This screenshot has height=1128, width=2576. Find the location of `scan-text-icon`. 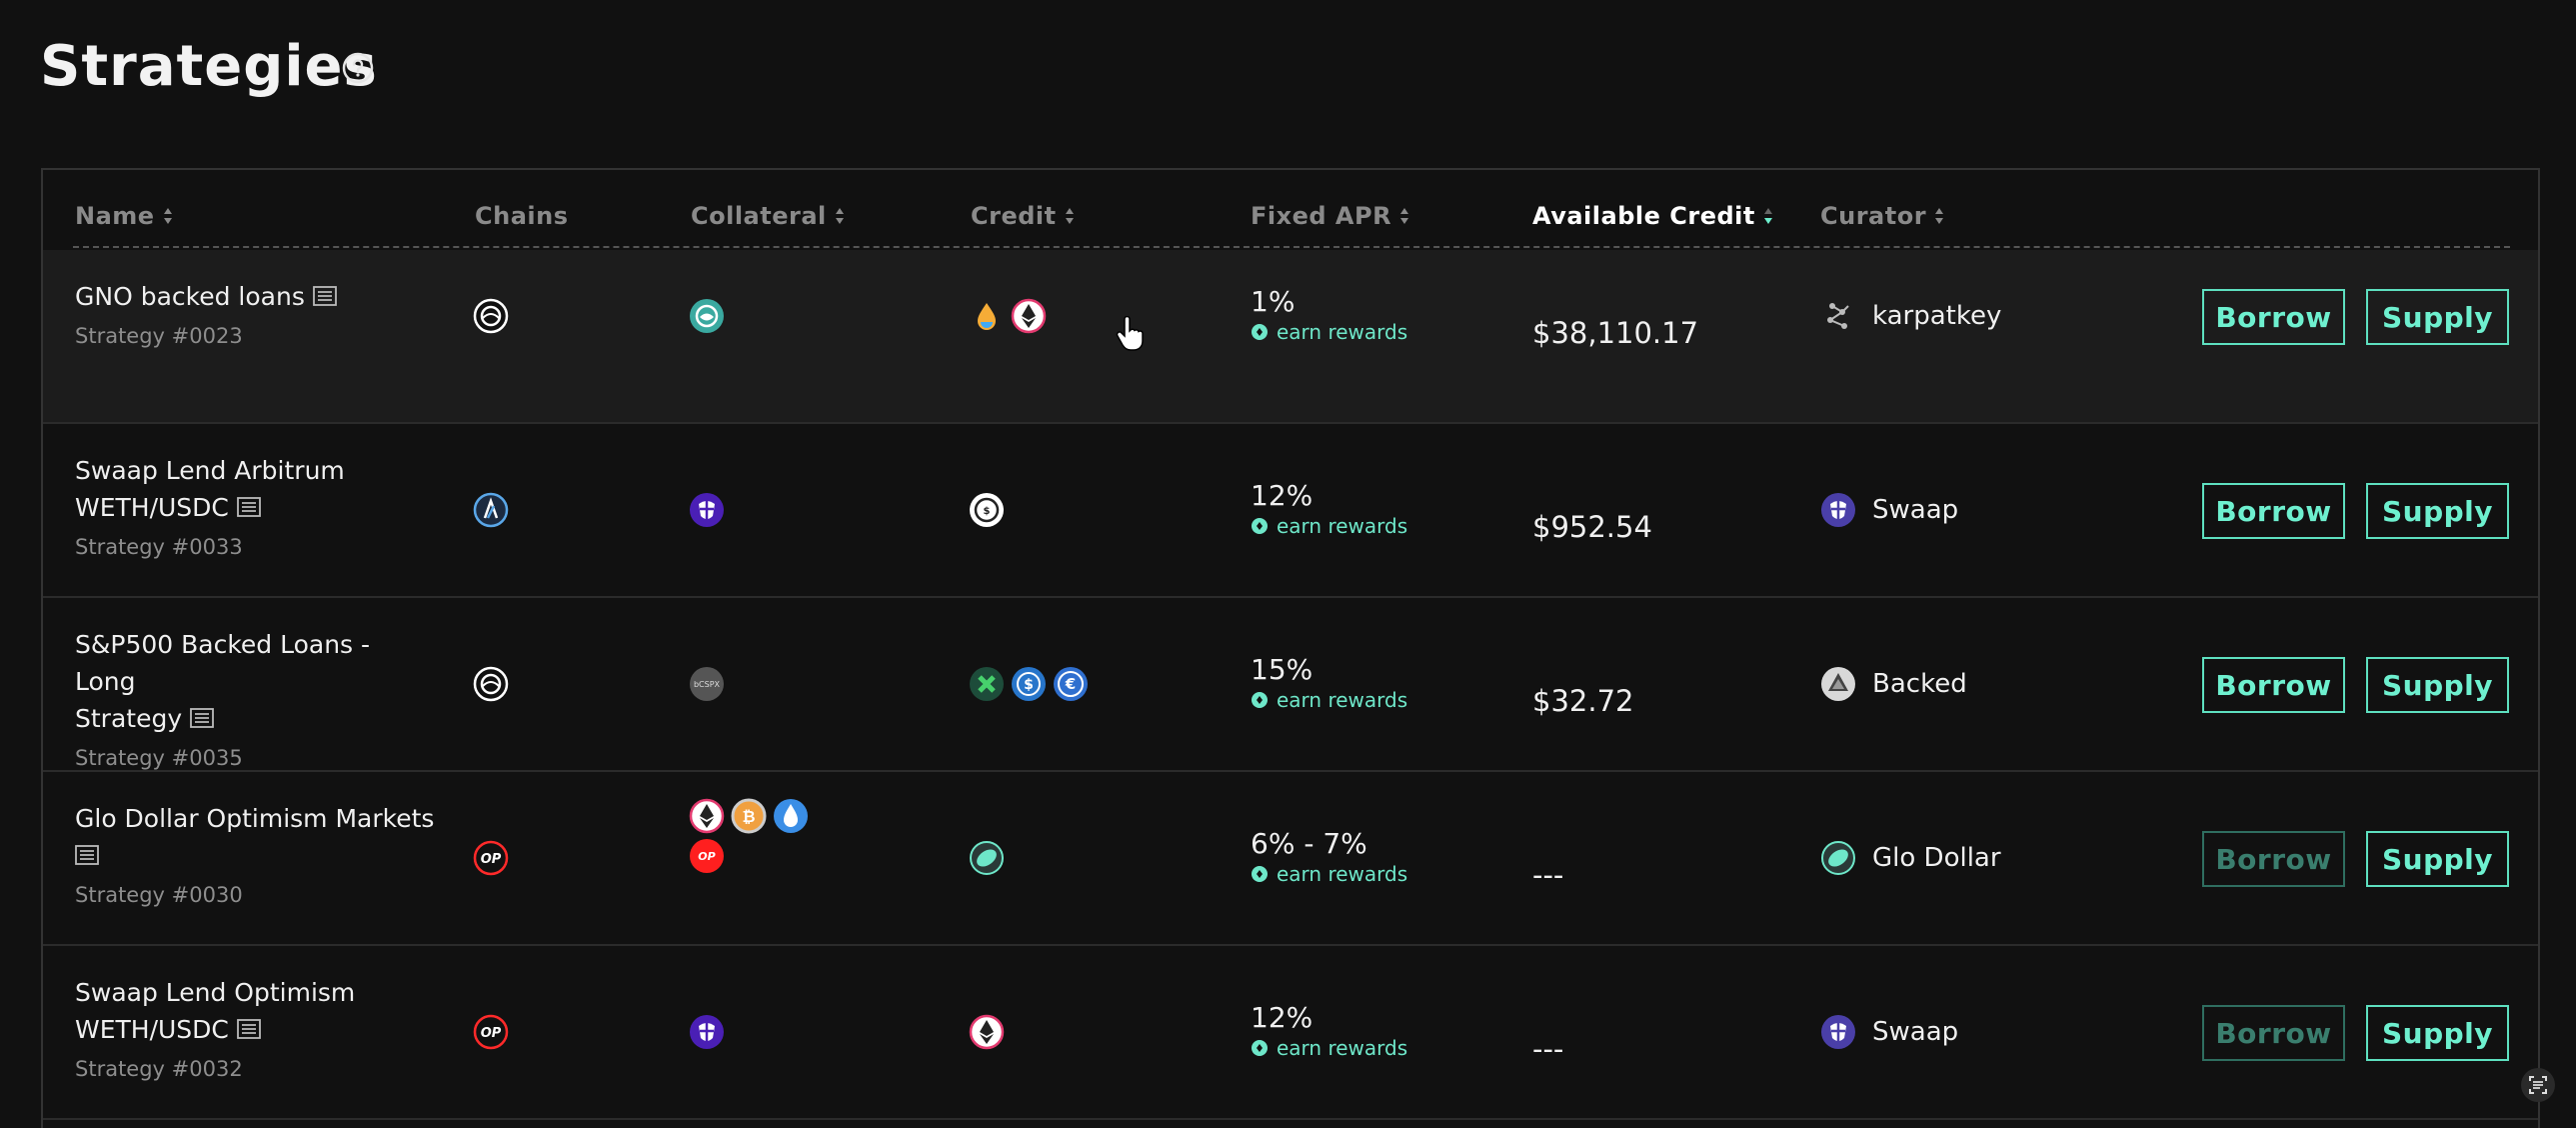

scan-text-icon is located at coordinates (2538, 1085).